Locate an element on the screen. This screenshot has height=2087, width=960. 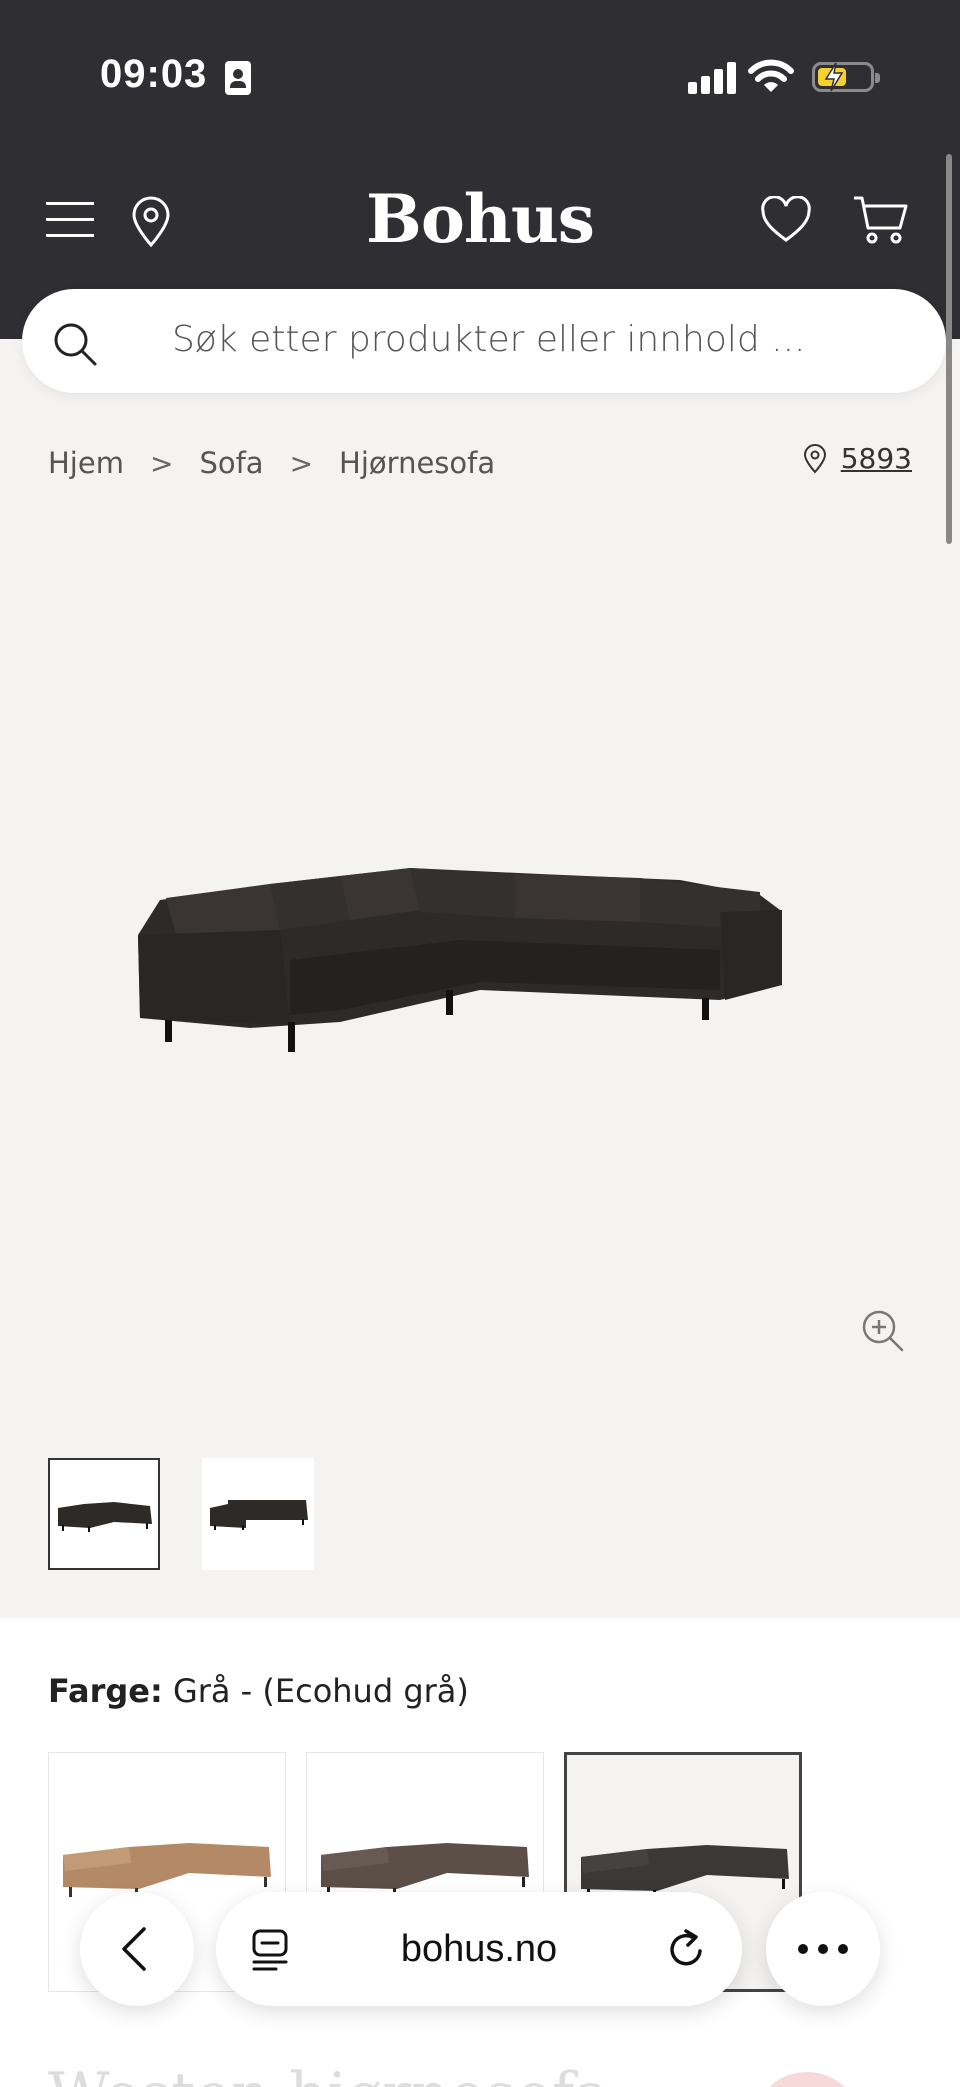
reload-icon is located at coordinates (687, 1949).